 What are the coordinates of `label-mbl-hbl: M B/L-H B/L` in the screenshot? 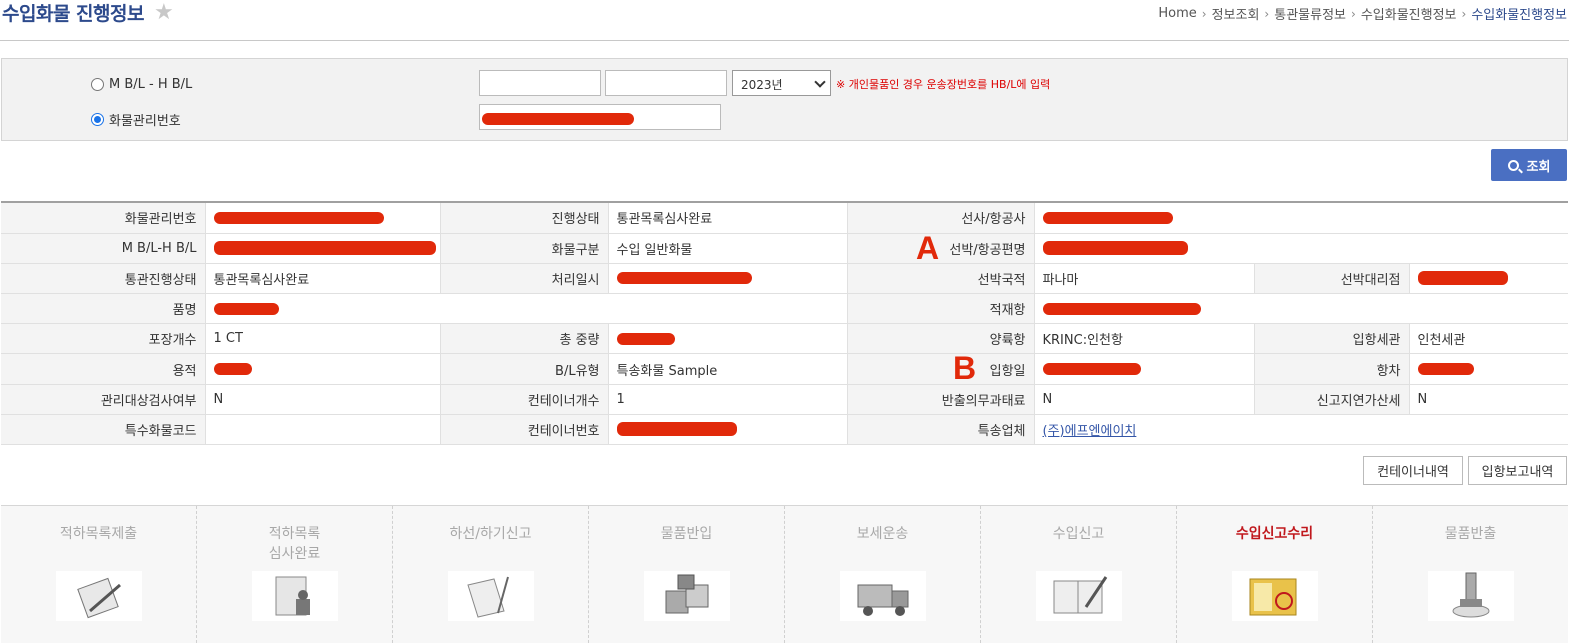 It's located at (103, 248).